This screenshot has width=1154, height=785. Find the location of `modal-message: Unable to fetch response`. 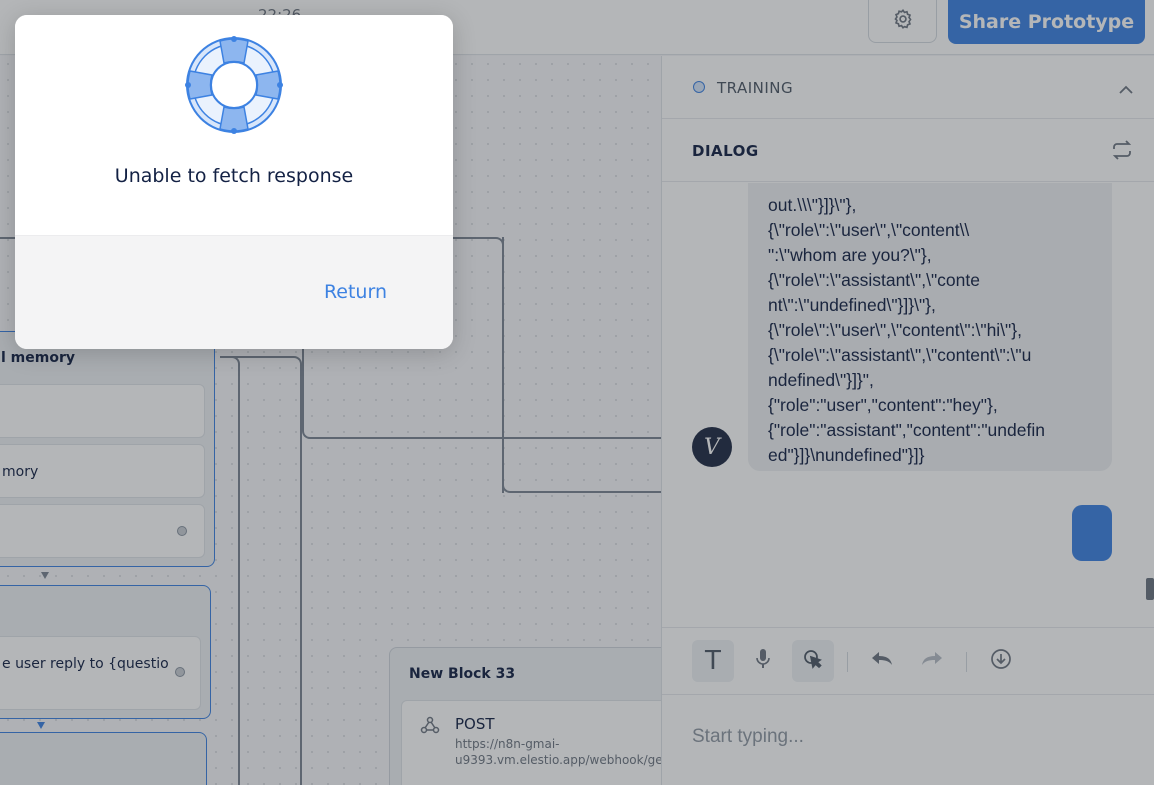

modal-message: Unable to fetch response is located at coordinates (234, 176).